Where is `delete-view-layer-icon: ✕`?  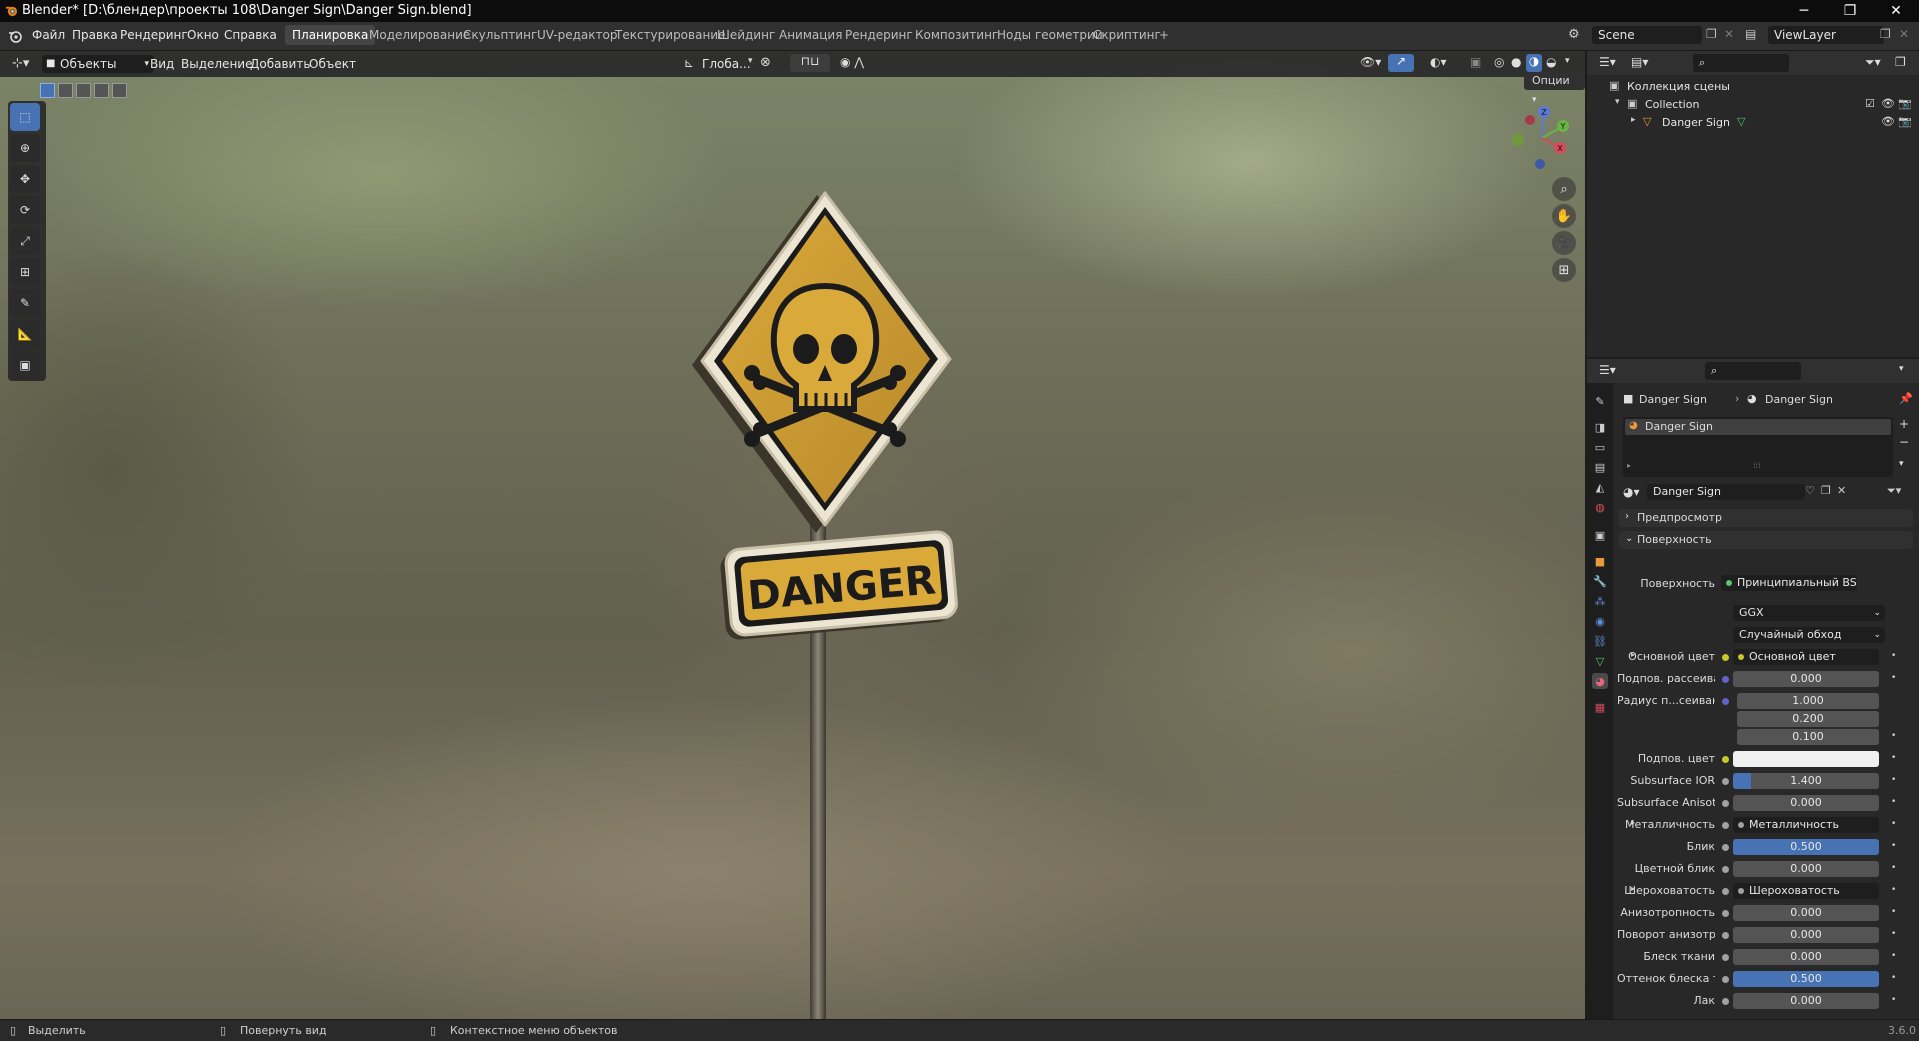 delete-view-layer-icon: ✕ is located at coordinates (1904, 34).